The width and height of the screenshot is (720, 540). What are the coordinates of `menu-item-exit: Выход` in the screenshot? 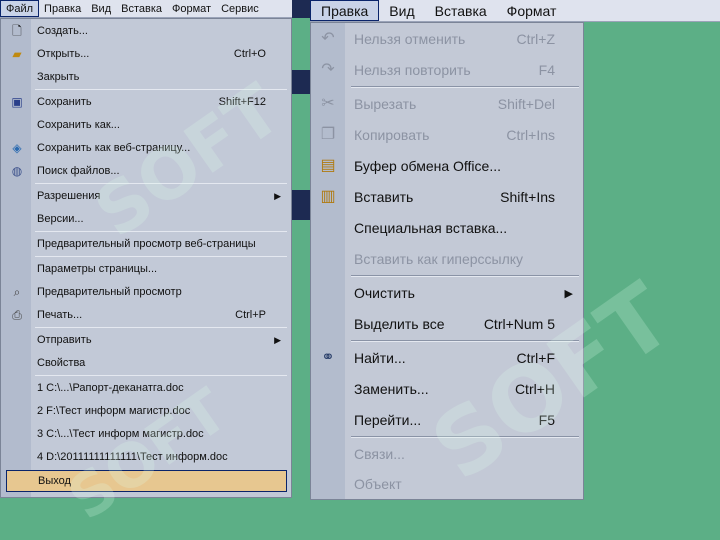 It's located at (146, 481).